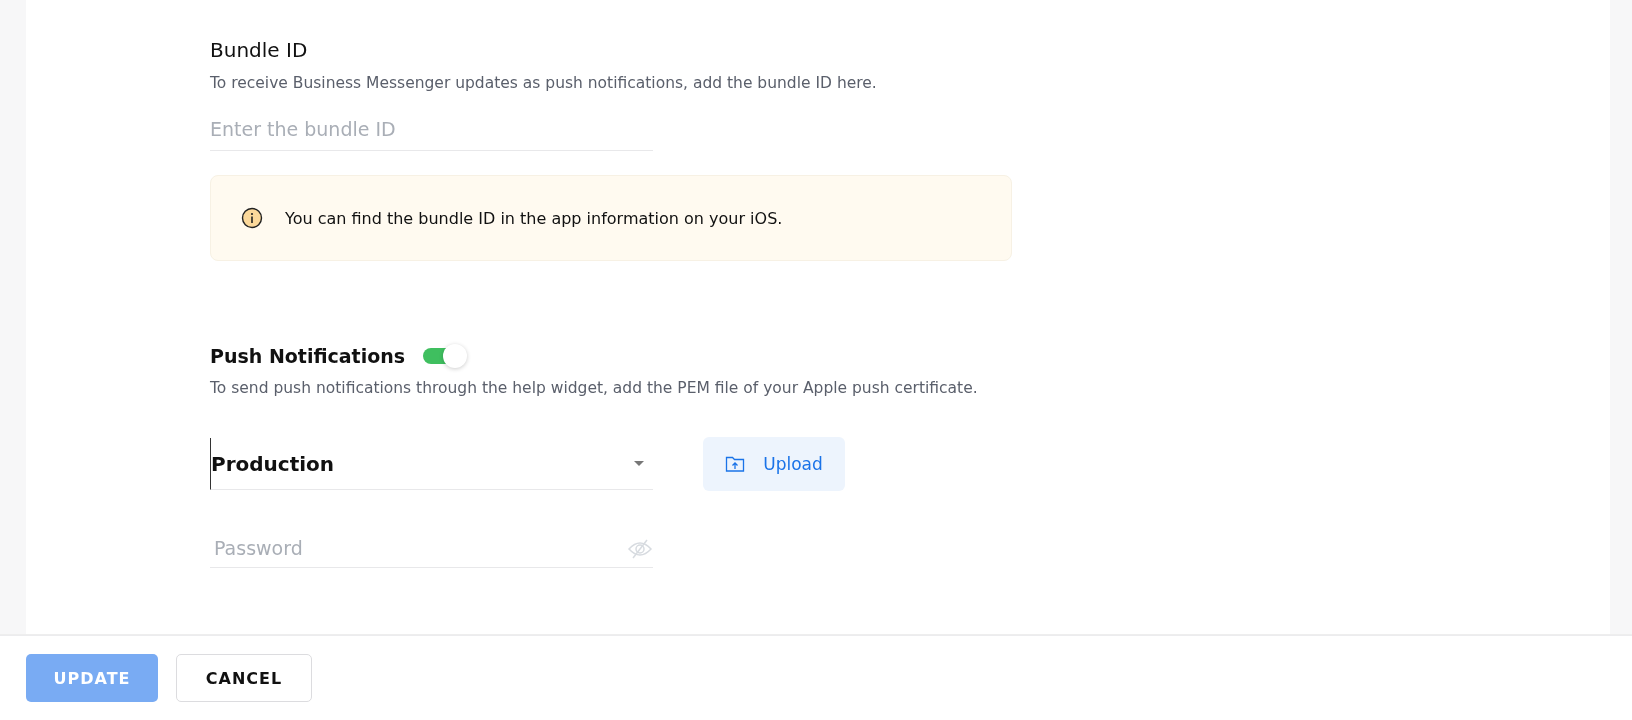 This screenshot has height=720, width=1632. What do you see at coordinates (534, 218) in the screenshot?
I see `info-text: You can find the bundle ID in the app information on your iOS.` at bounding box center [534, 218].